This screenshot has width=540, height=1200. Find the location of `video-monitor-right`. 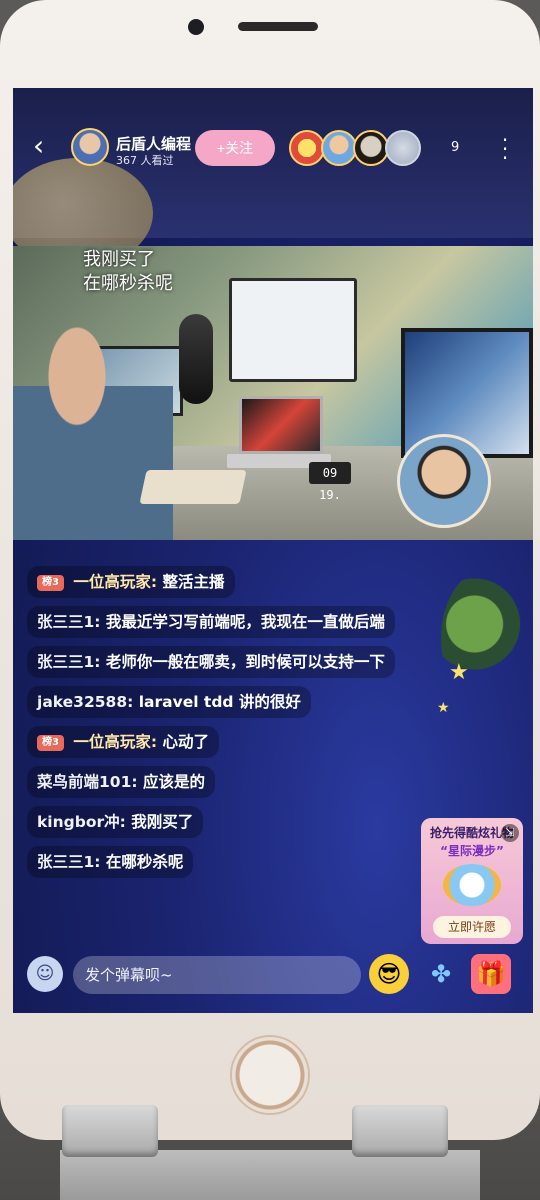

video-monitor-right is located at coordinates (467, 393).